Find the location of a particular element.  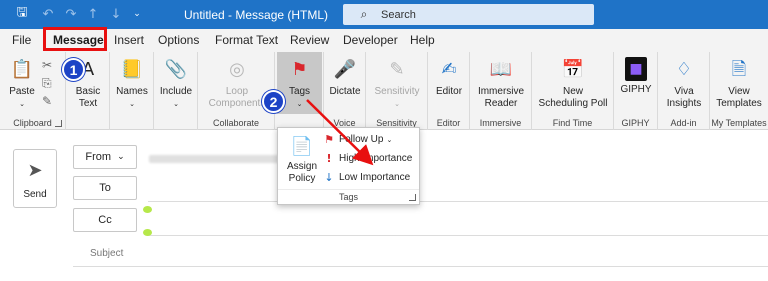

annotation-arrow is located at coordinates (340, 132).